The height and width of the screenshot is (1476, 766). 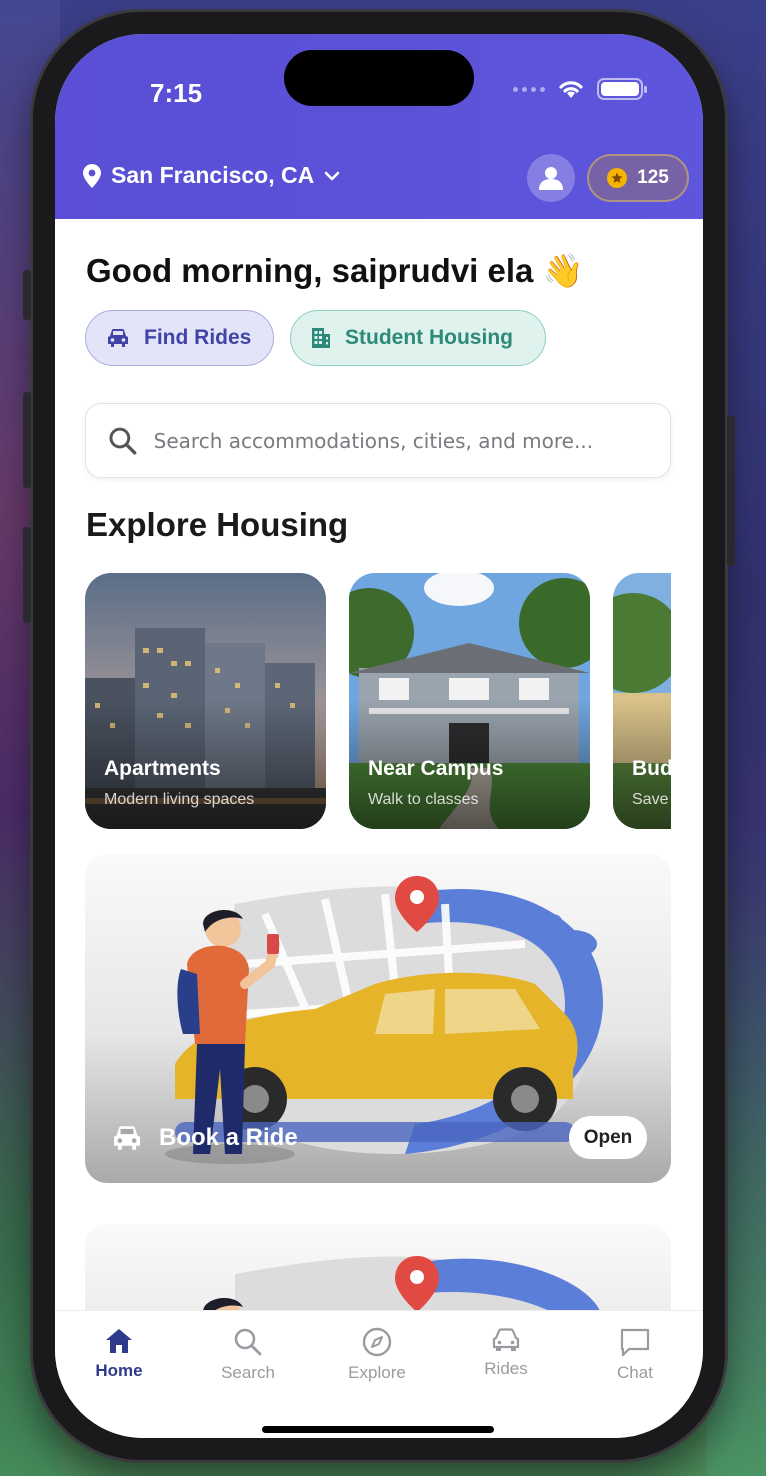 What do you see at coordinates (321, 338) in the screenshot?
I see `building-icon` at bounding box center [321, 338].